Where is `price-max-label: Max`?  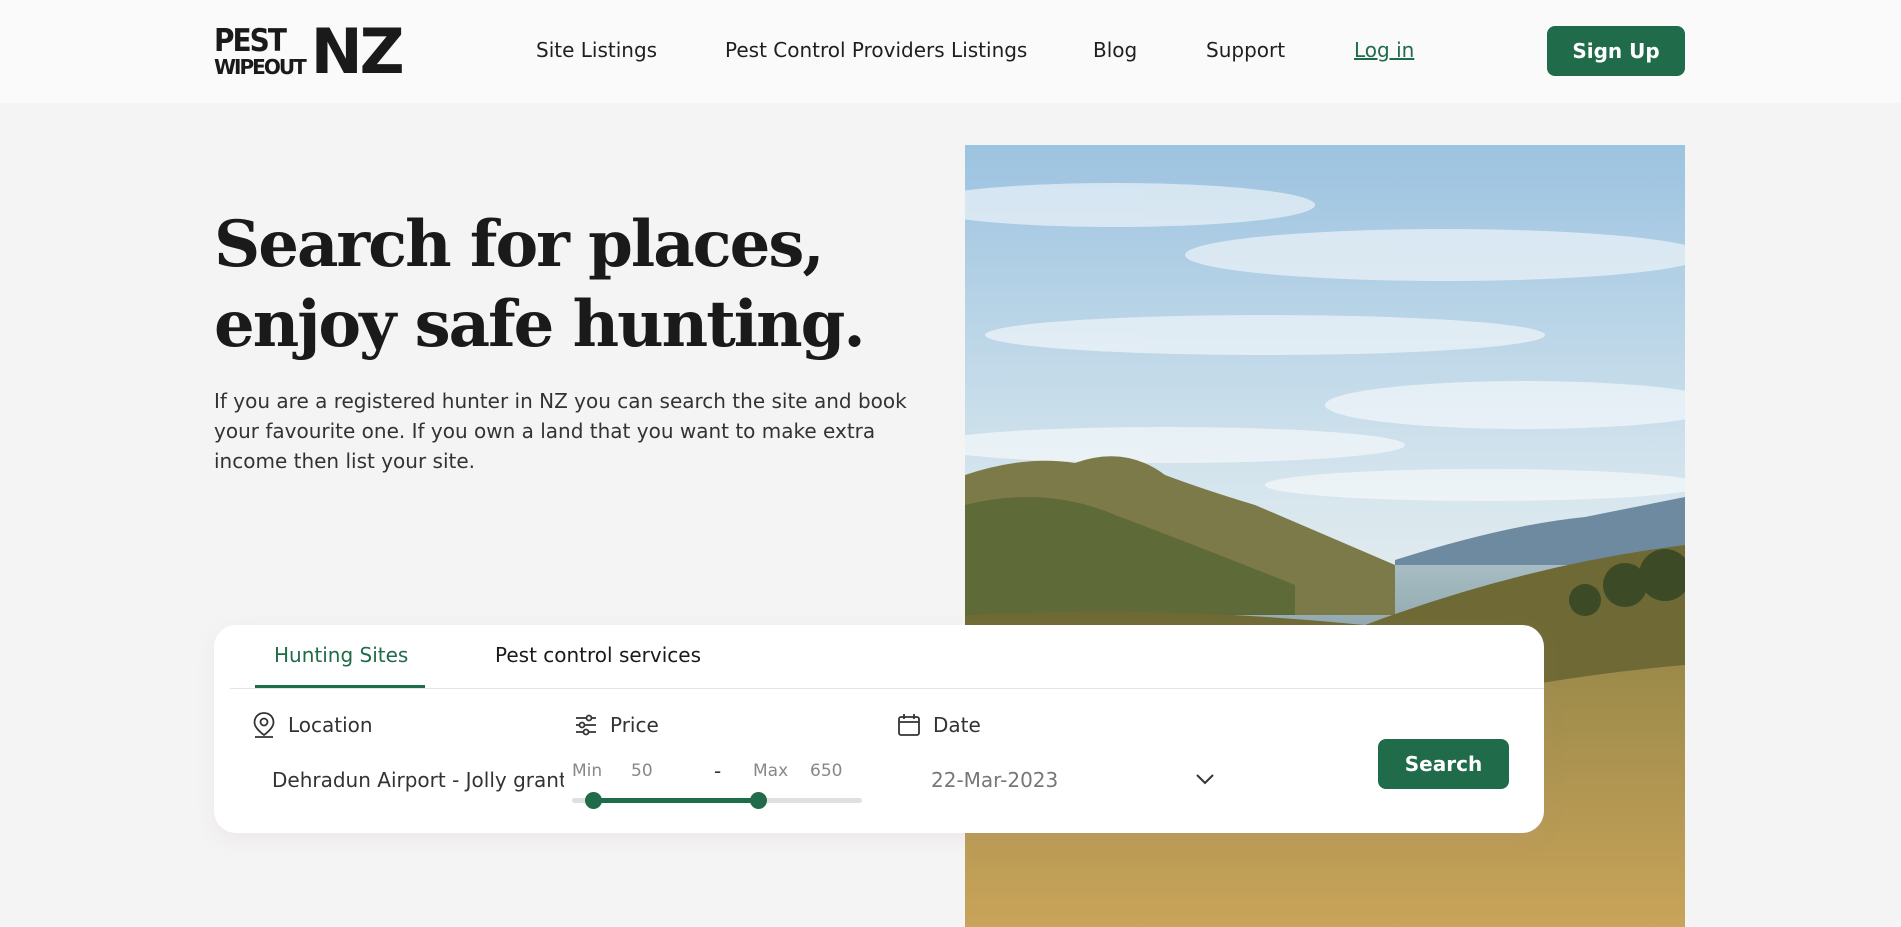
price-max-label: Max is located at coordinates (771, 771).